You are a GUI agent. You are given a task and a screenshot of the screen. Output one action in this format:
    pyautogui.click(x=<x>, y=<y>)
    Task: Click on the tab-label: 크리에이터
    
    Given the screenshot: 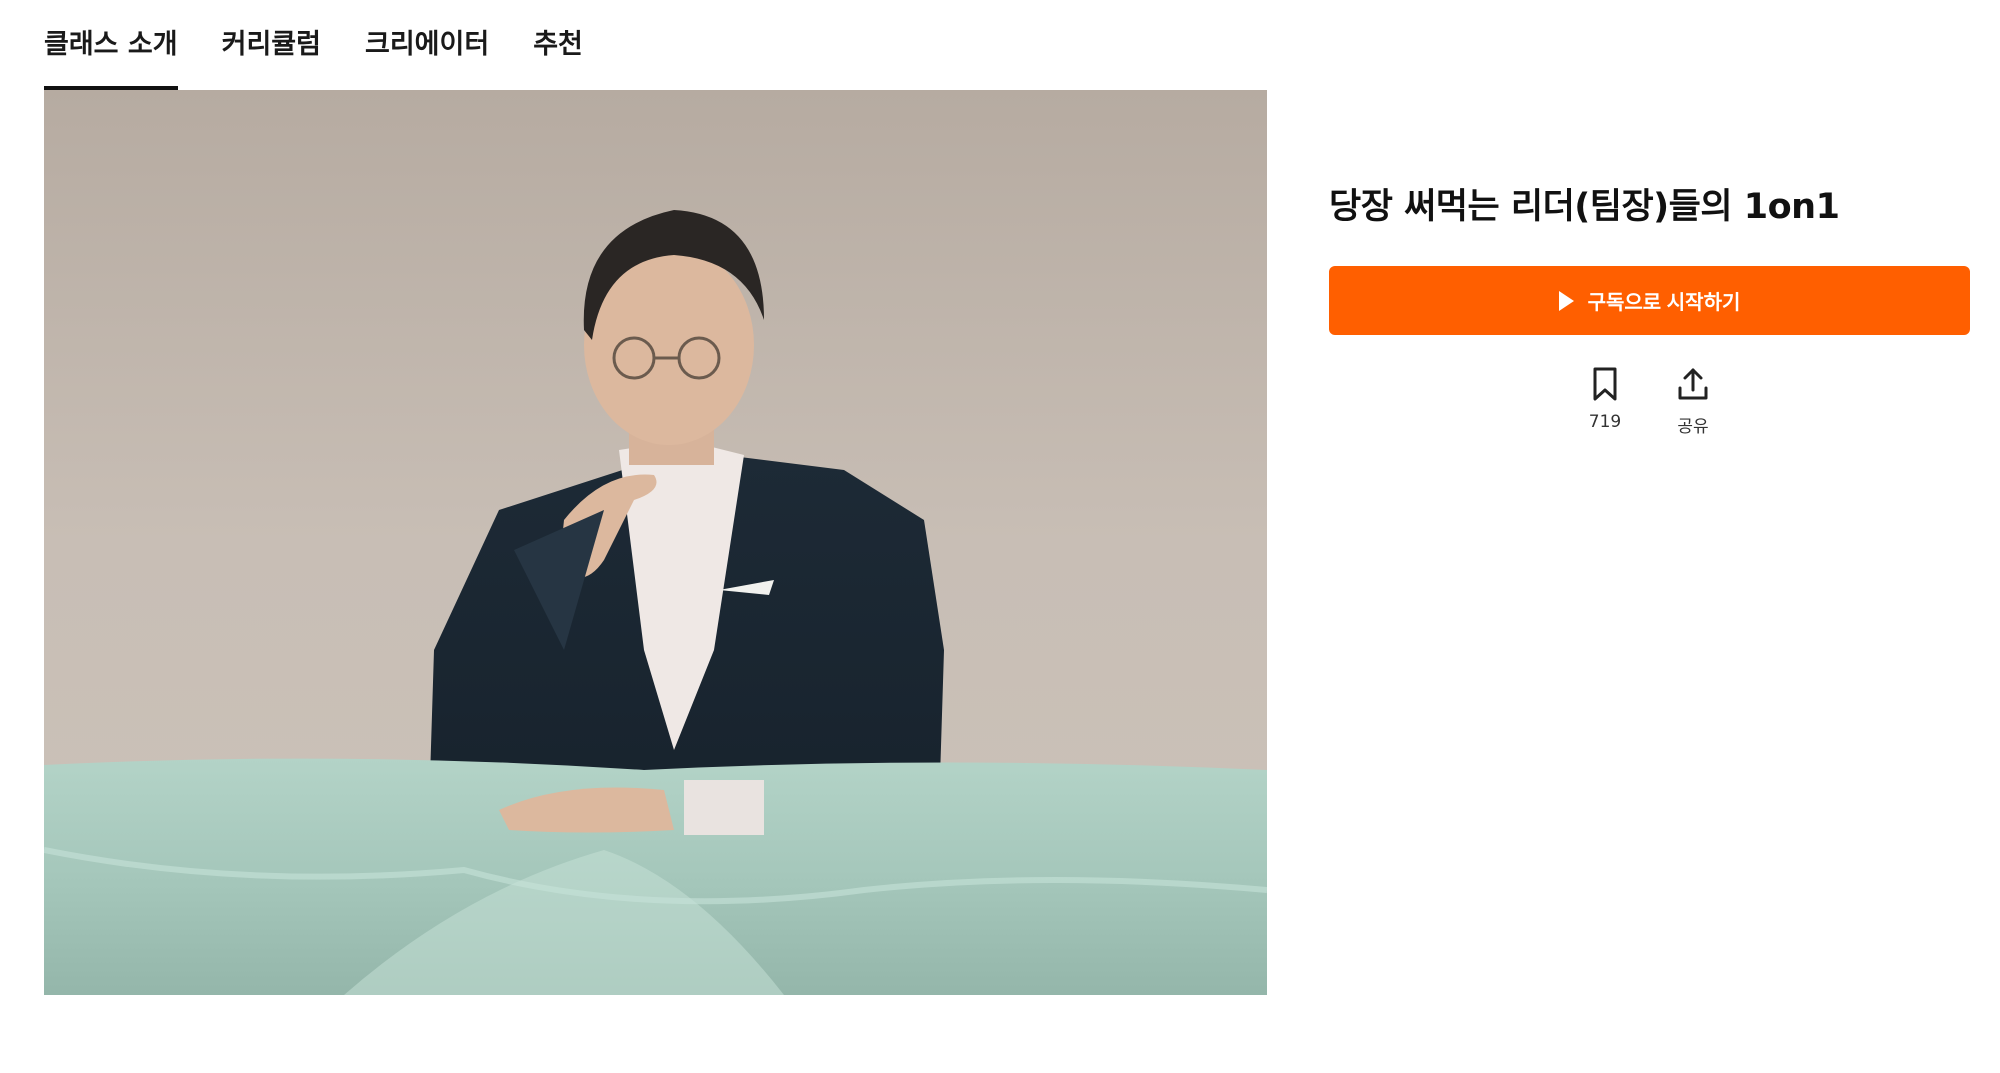 What is the action you would take?
    pyautogui.click(x=427, y=44)
    